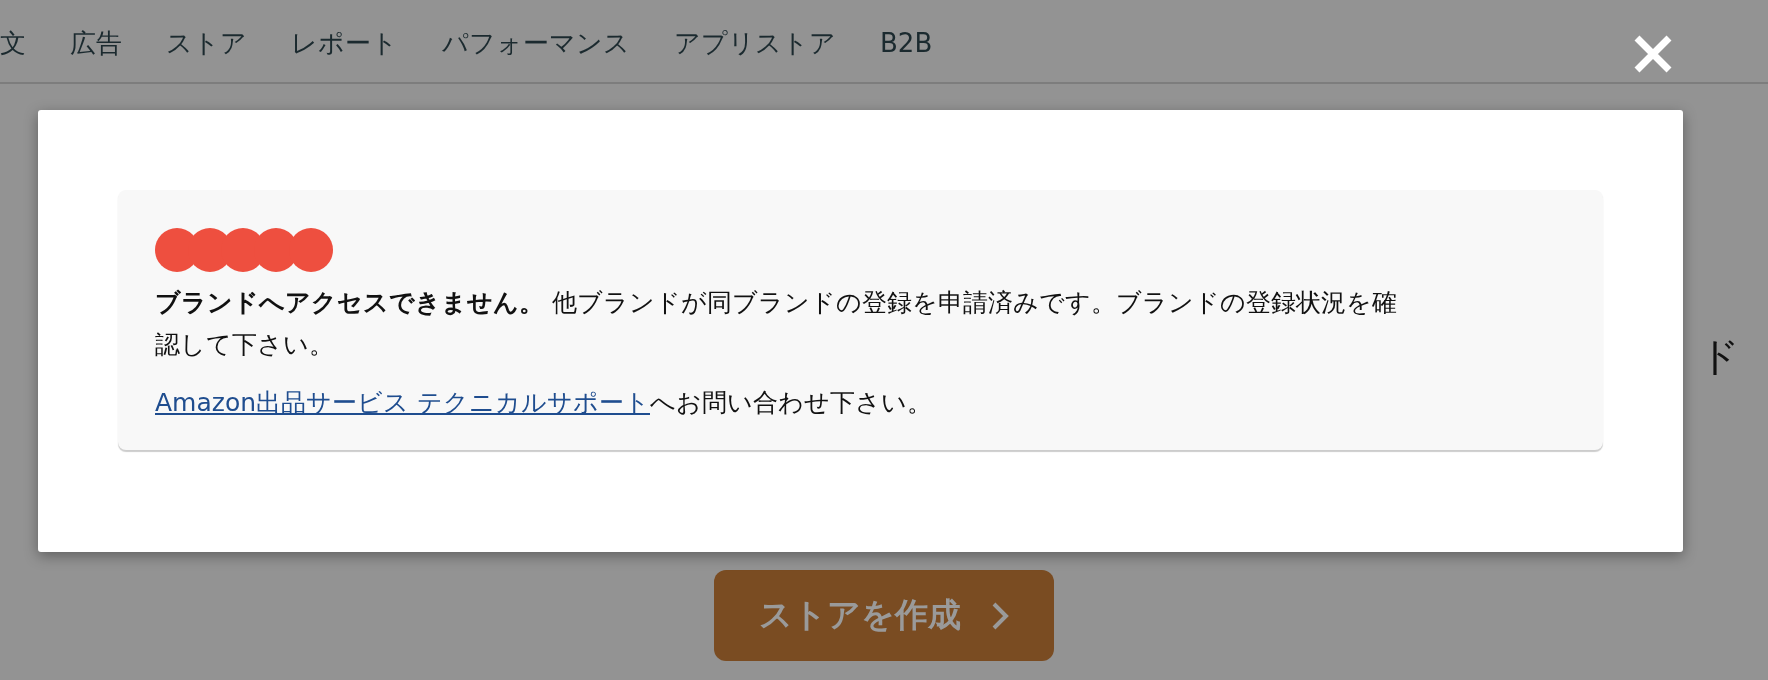  Describe the element at coordinates (1000, 615) in the screenshot. I see `chevron-right-icon` at that location.